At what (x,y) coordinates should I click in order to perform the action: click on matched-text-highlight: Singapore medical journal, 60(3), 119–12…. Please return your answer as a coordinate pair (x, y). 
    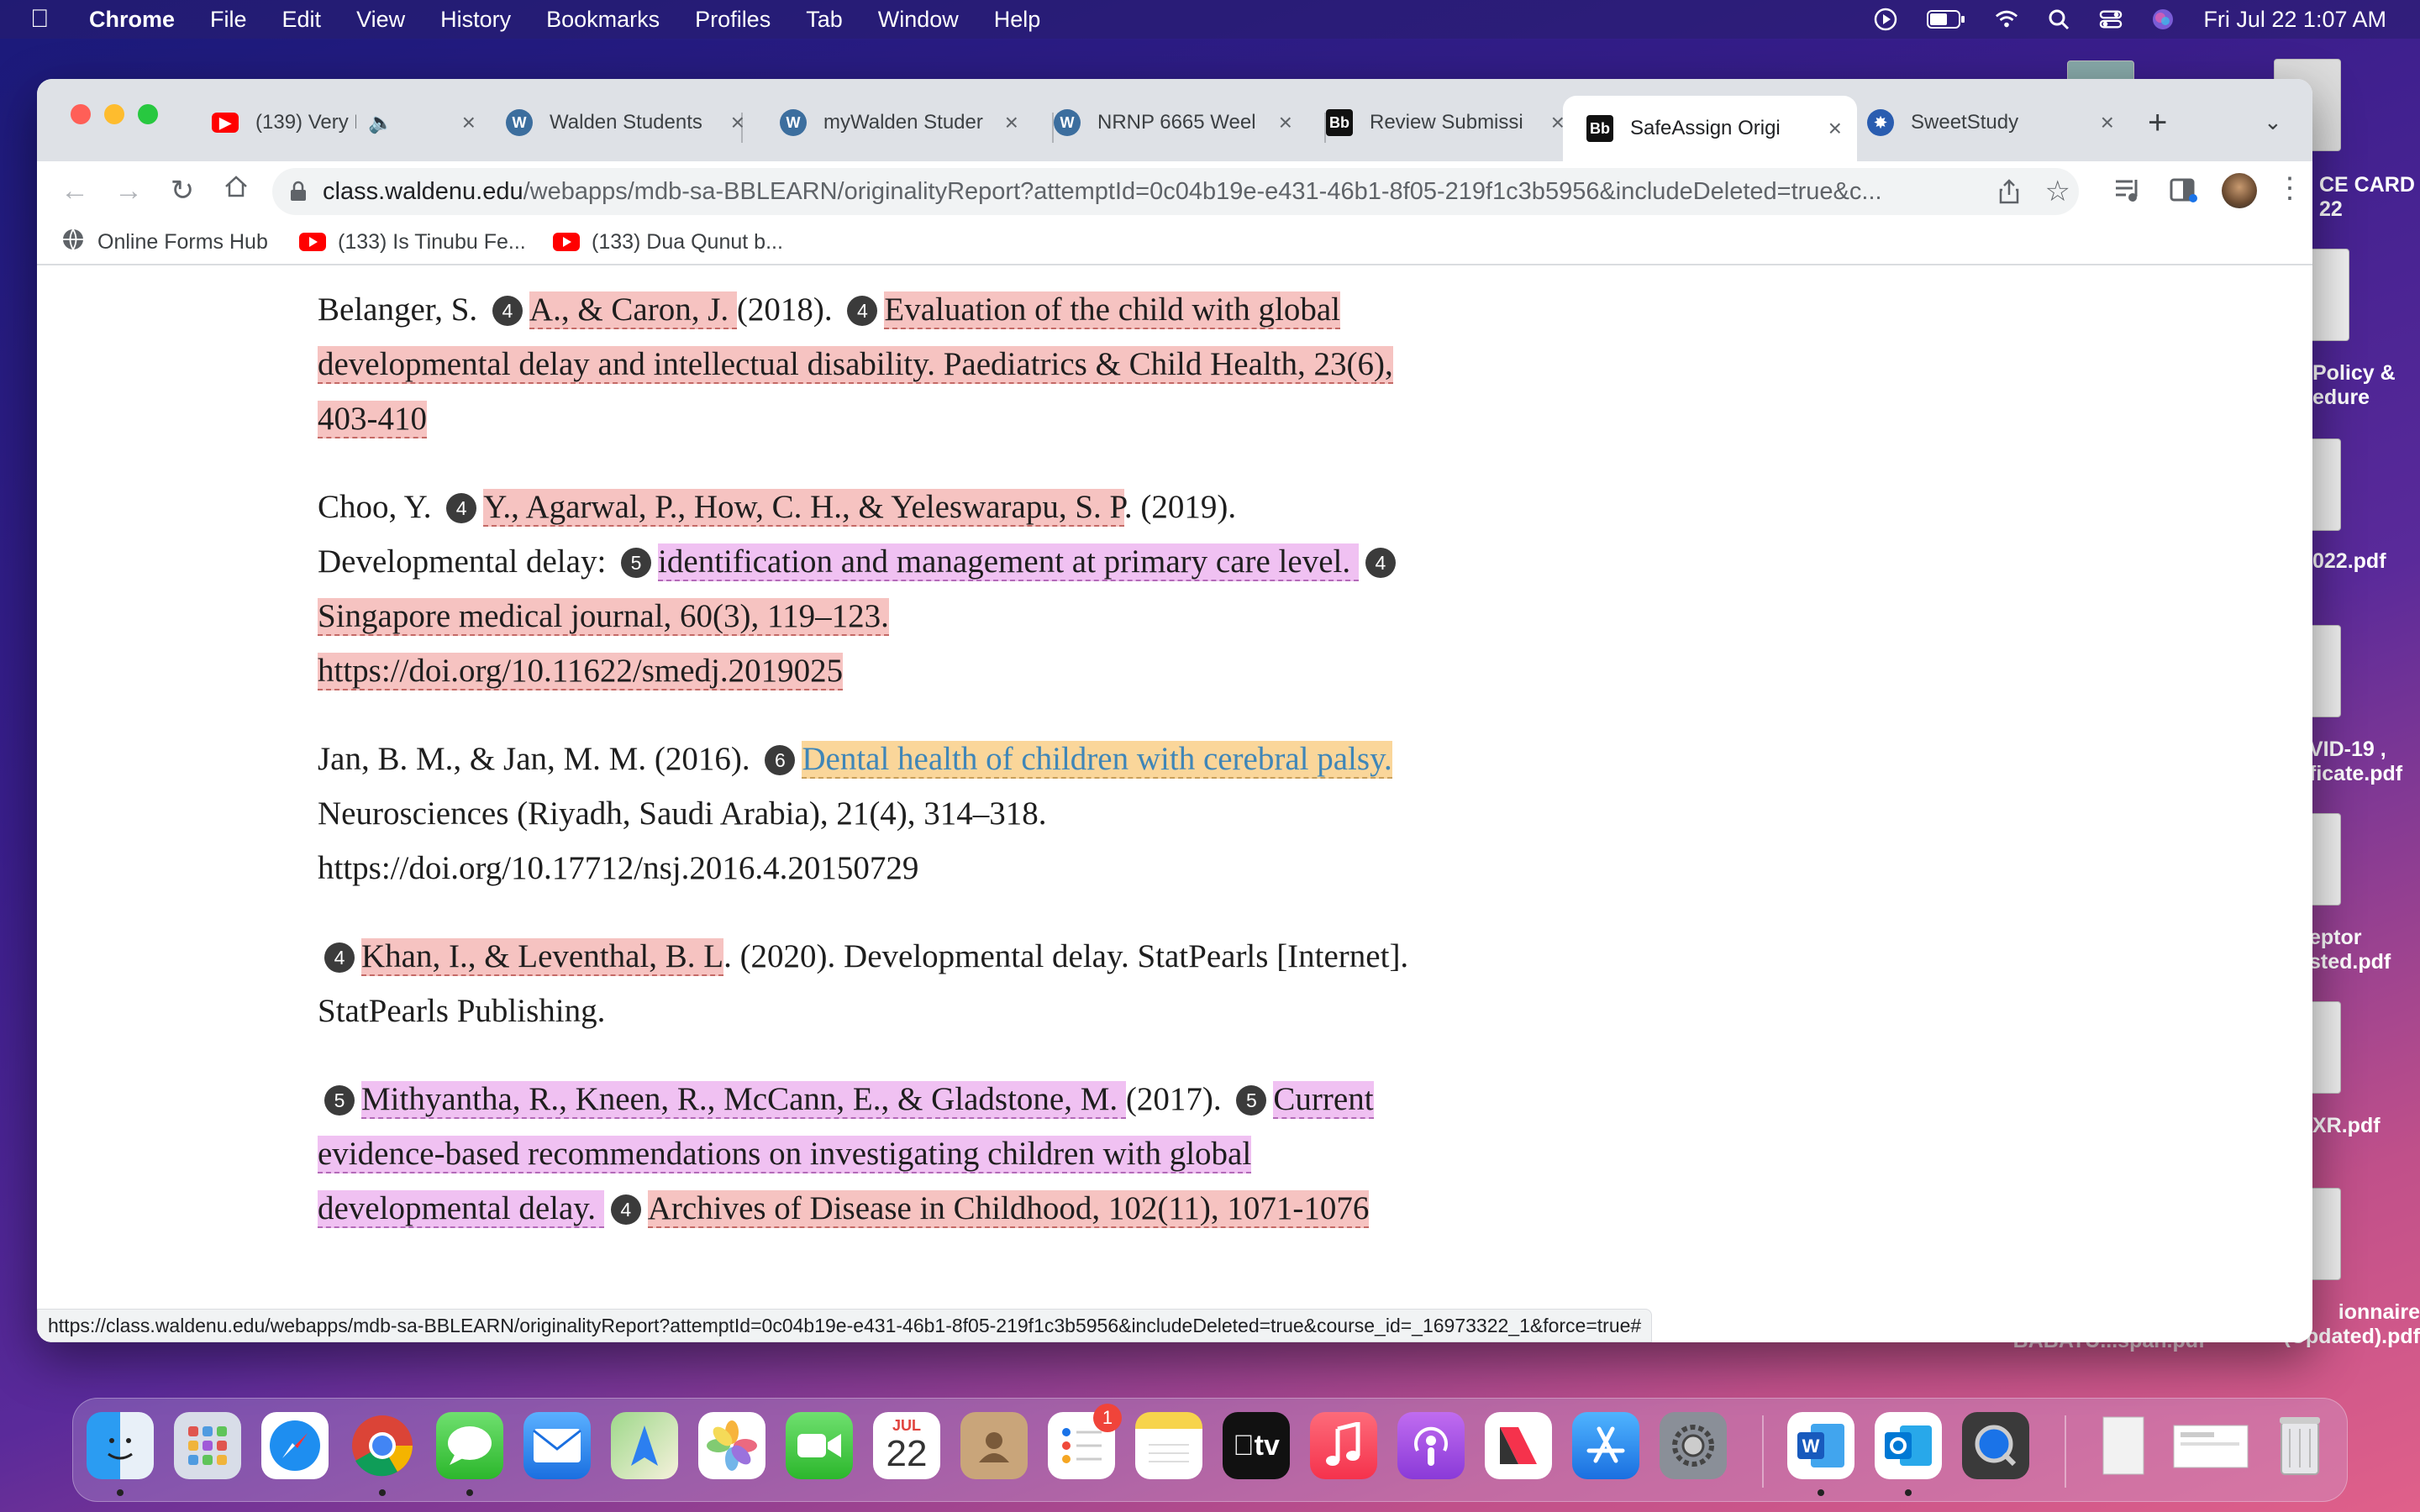
    Looking at the image, I should click on (603, 644).